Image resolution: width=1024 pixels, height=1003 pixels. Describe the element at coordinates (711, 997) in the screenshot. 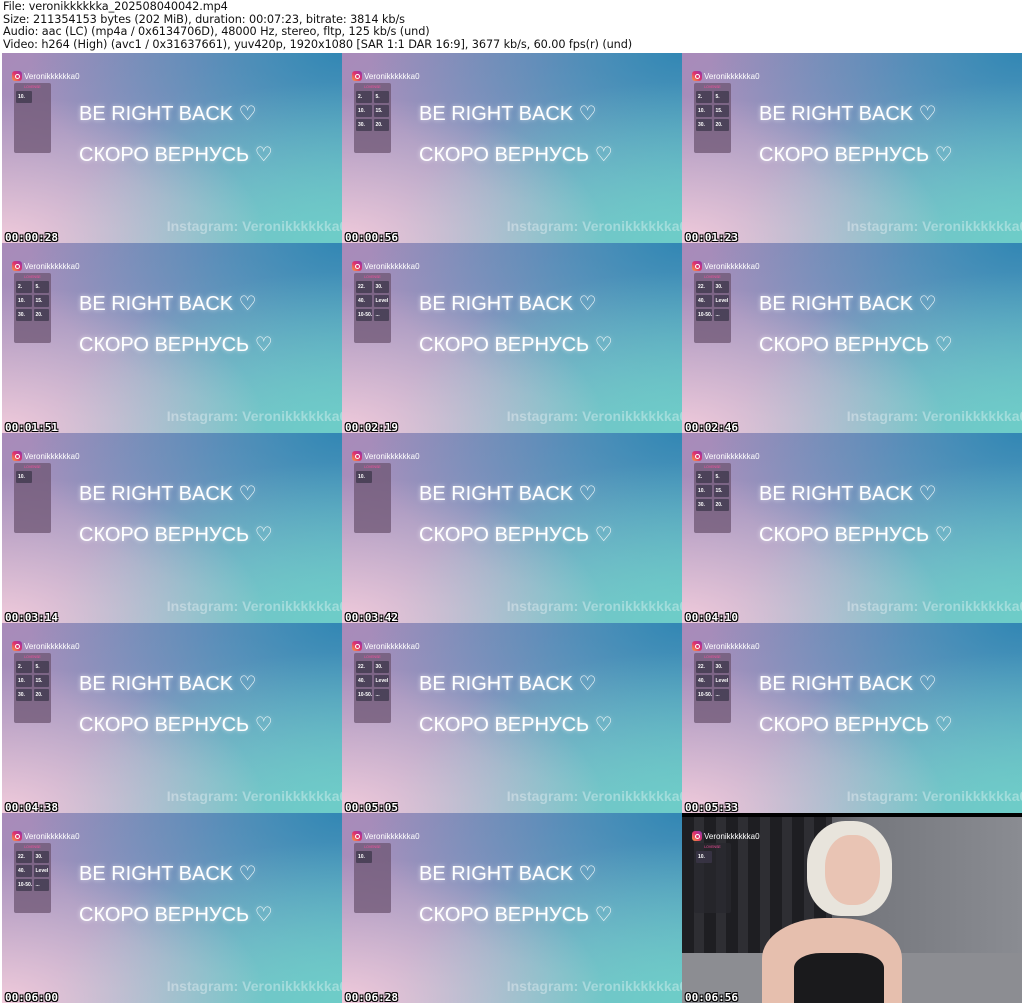

I see `timestamp: 00:06:56` at that location.